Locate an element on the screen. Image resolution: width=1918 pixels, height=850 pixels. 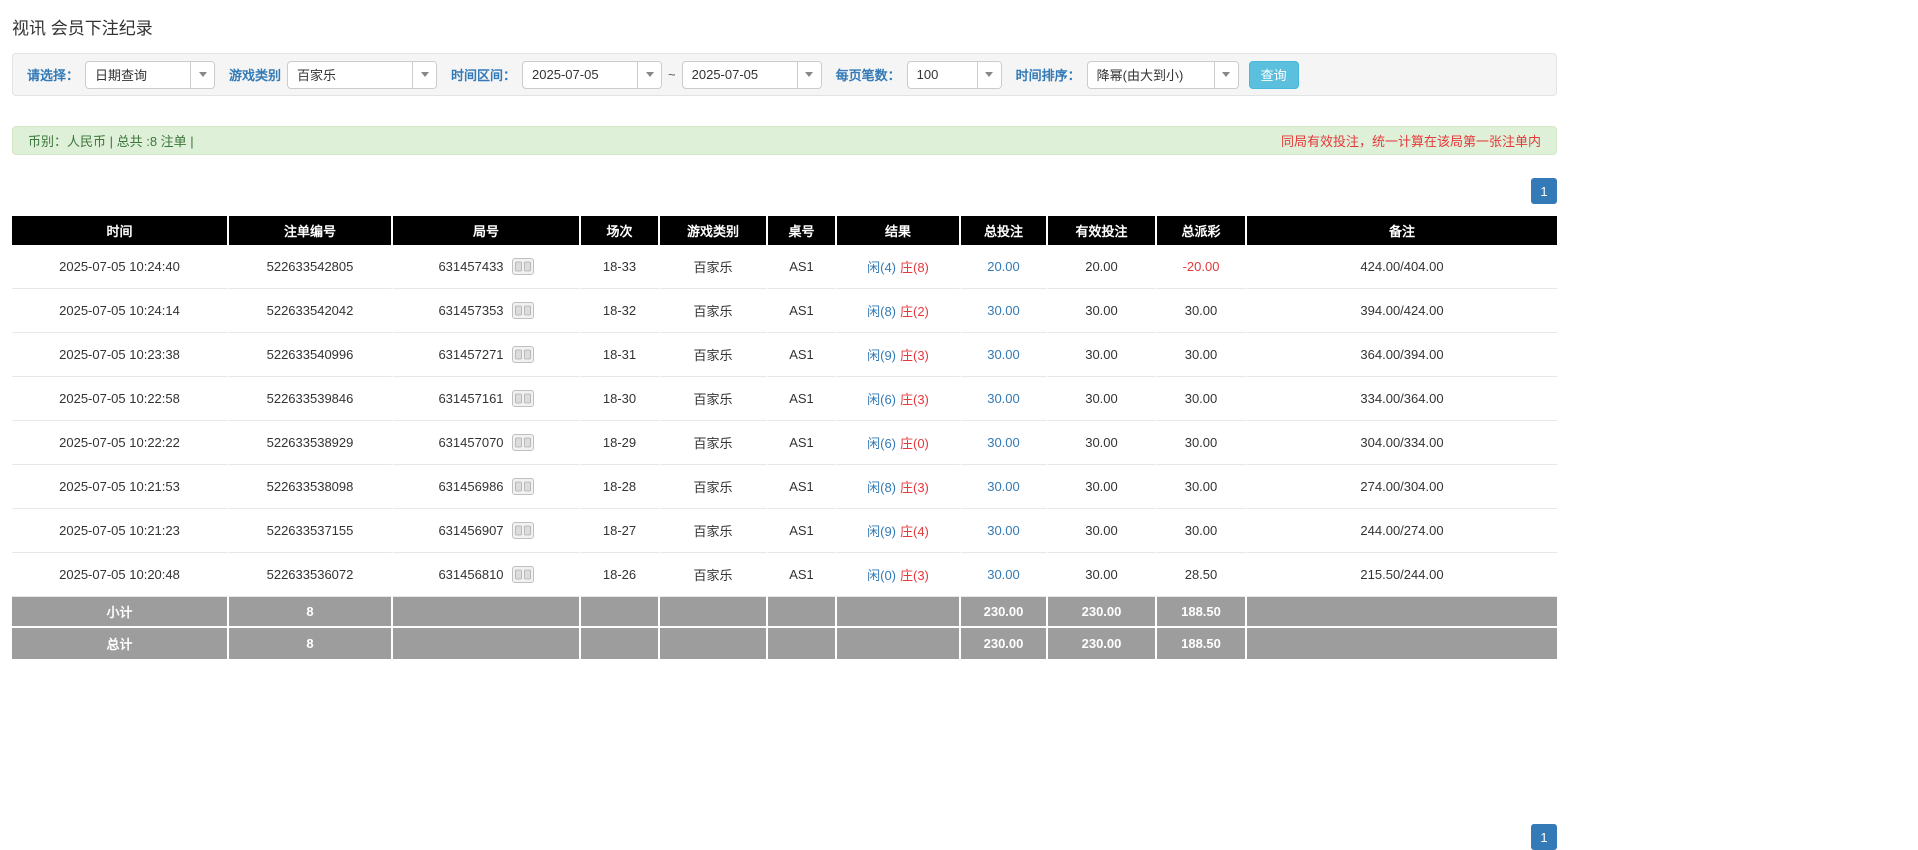
time-range-label: 时间区间： is located at coordinates (484, 75).